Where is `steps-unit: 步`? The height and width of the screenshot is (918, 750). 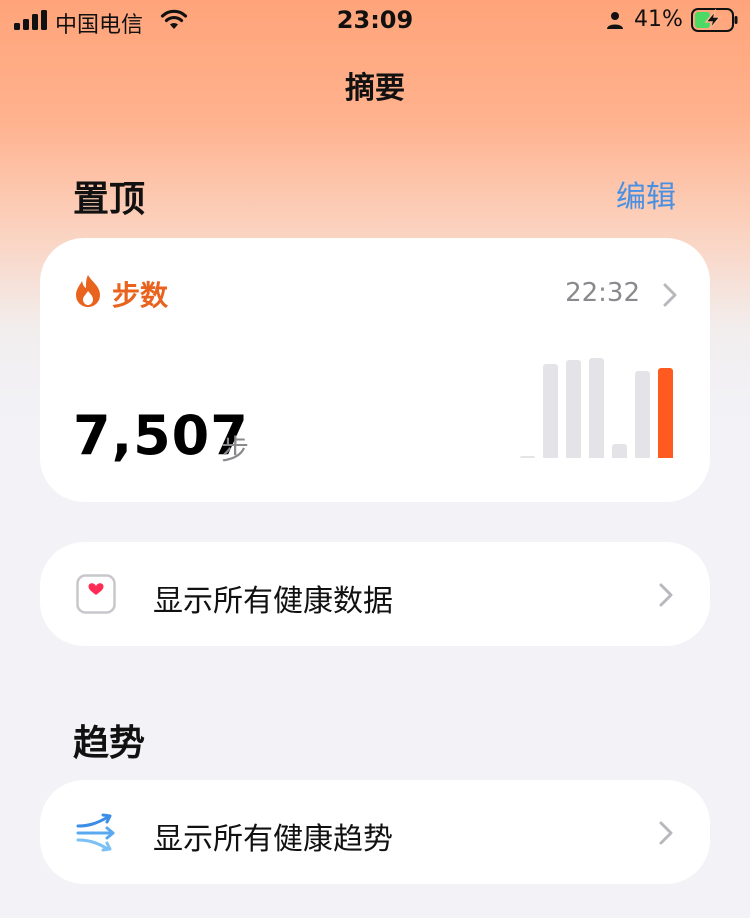
steps-unit: 步 is located at coordinates (235, 449).